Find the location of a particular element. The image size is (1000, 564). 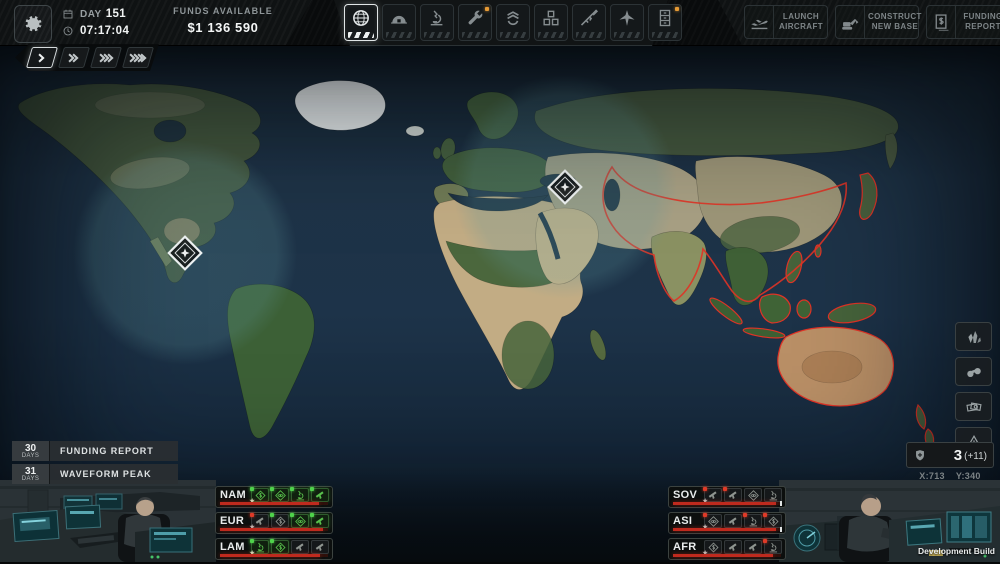

region-asi: ASI ★ is located at coordinates (727, 523).